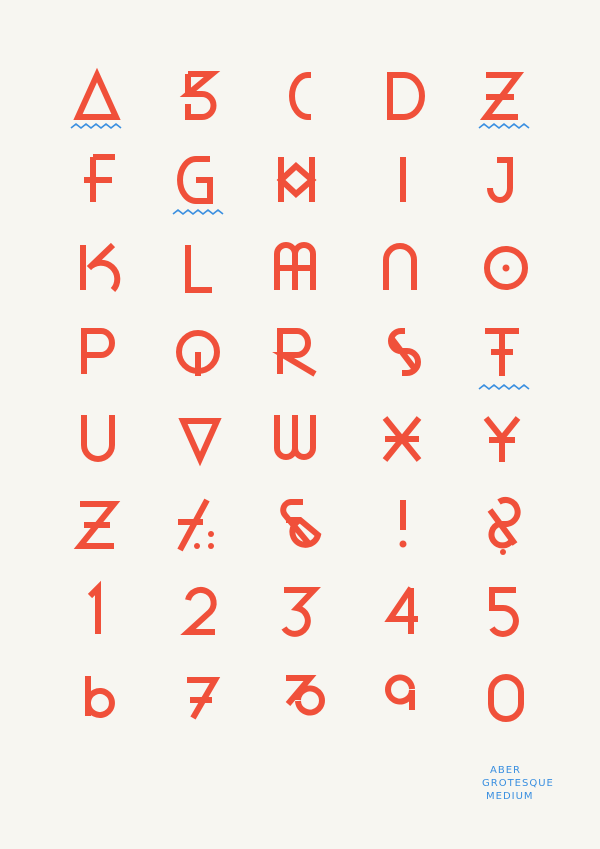  I want to click on credit-line-3: MEDIUM, so click(510, 796).